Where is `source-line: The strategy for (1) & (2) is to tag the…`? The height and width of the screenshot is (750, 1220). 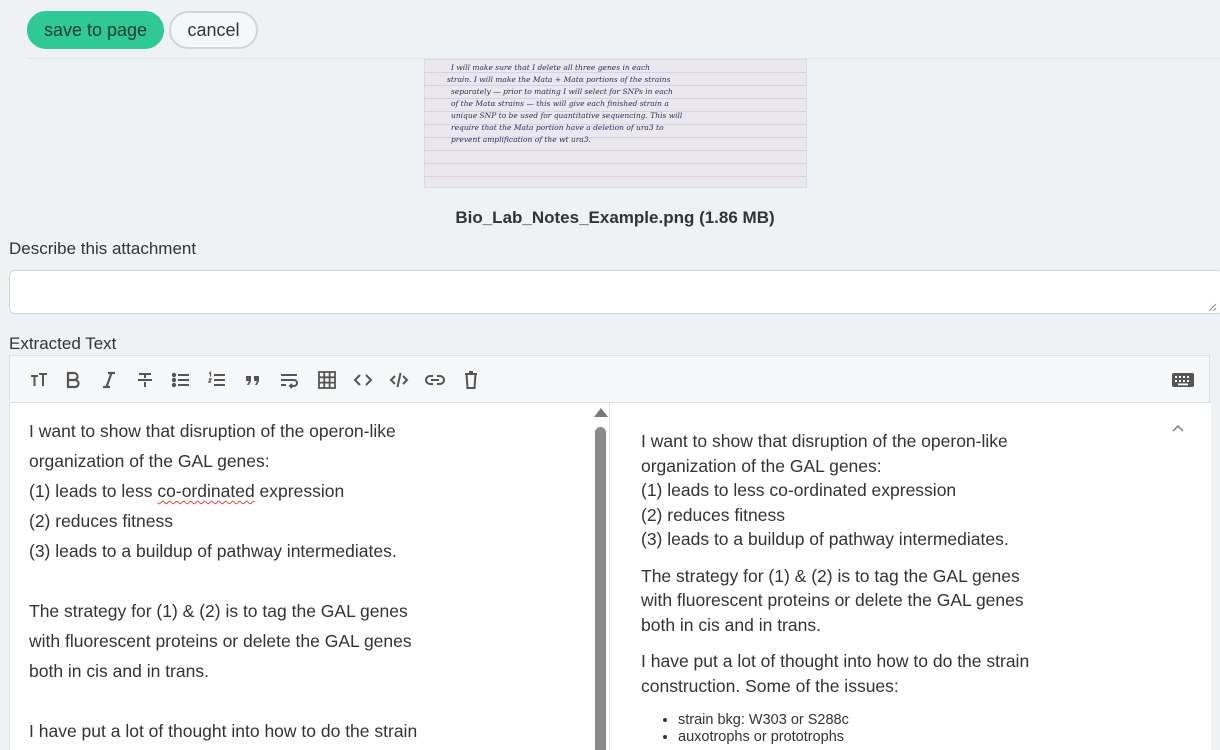
source-line: The strategy for (1) & (2) is to tag the… is located at coordinates (218, 611).